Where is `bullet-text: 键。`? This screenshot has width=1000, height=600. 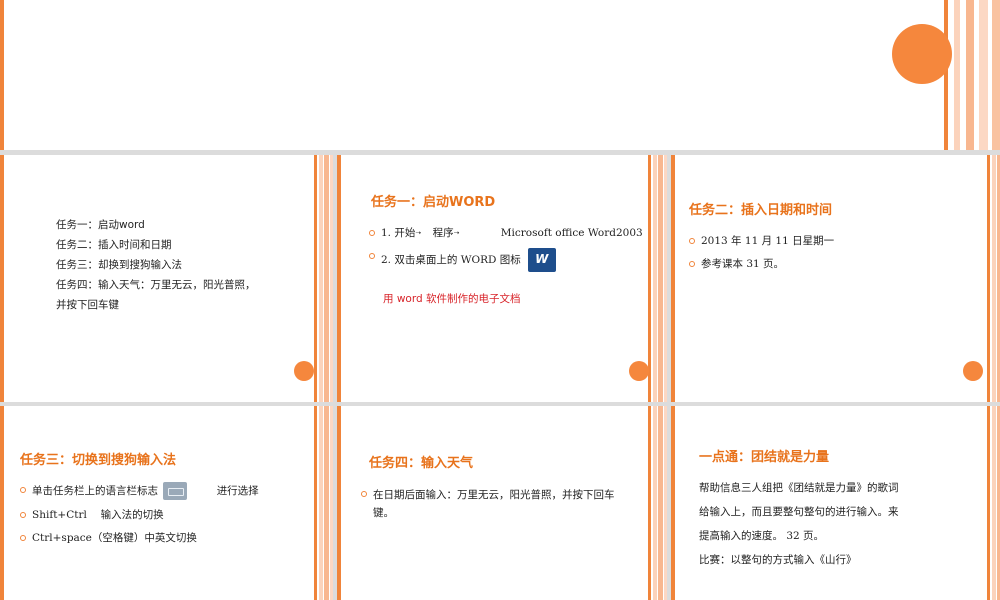
bullet-text: 键。 is located at coordinates (383, 513).